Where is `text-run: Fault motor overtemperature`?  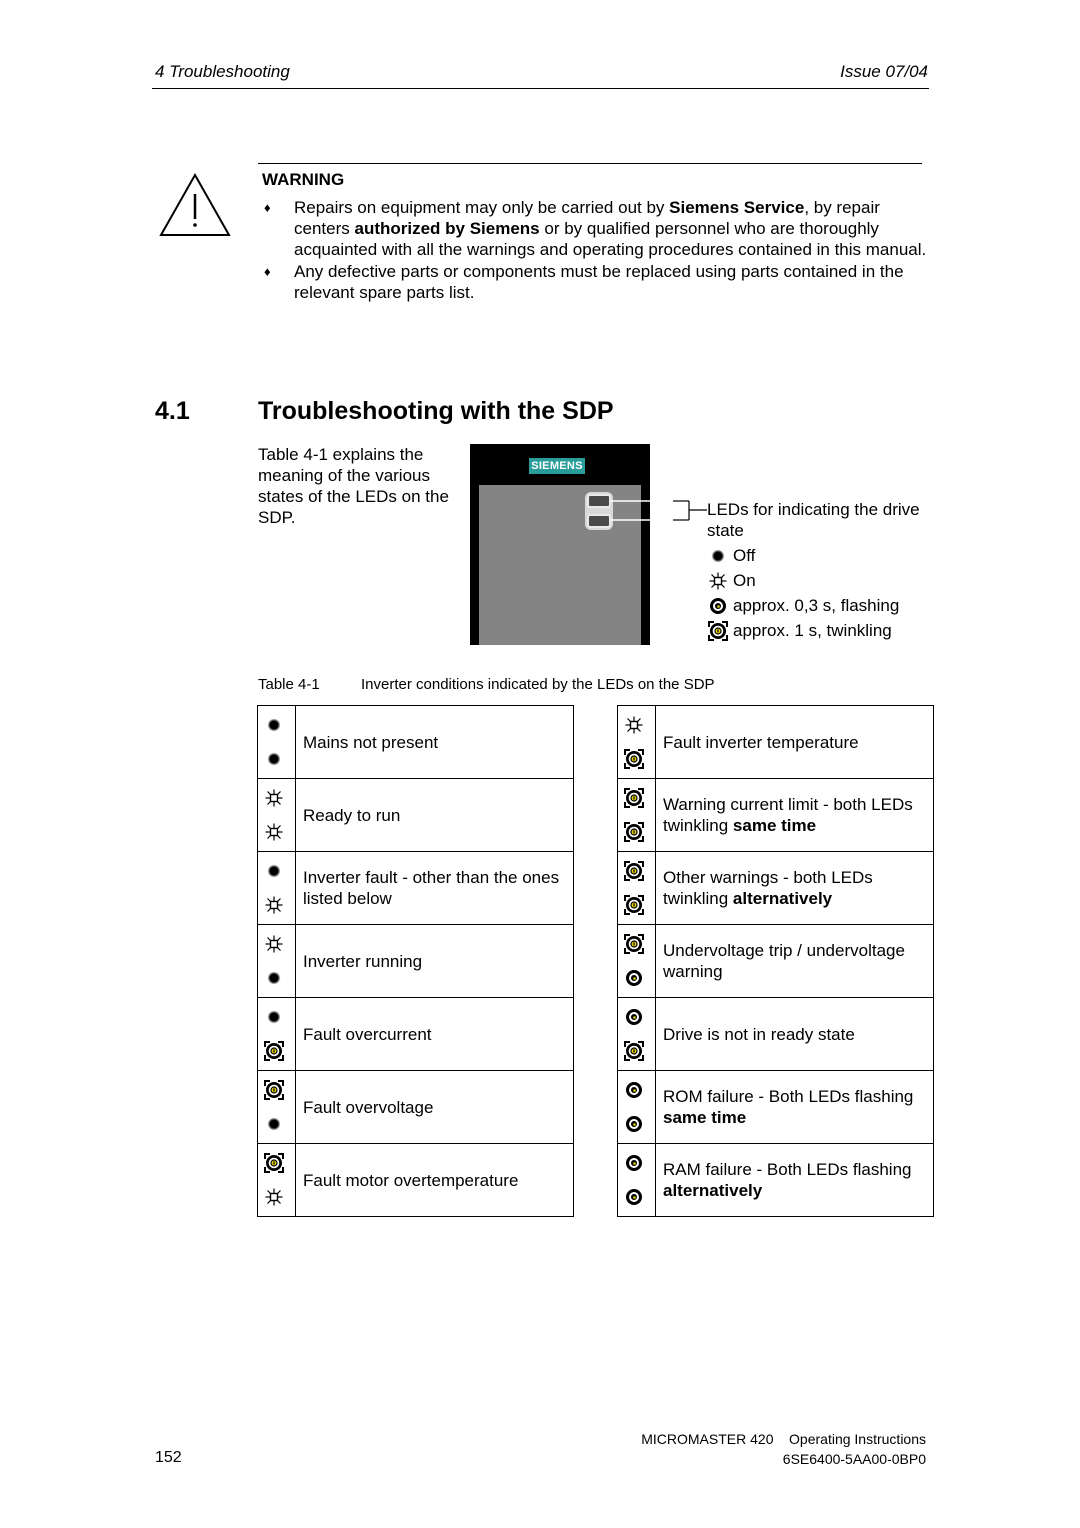 text-run: Fault motor overtemperature is located at coordinates (411, 1180).